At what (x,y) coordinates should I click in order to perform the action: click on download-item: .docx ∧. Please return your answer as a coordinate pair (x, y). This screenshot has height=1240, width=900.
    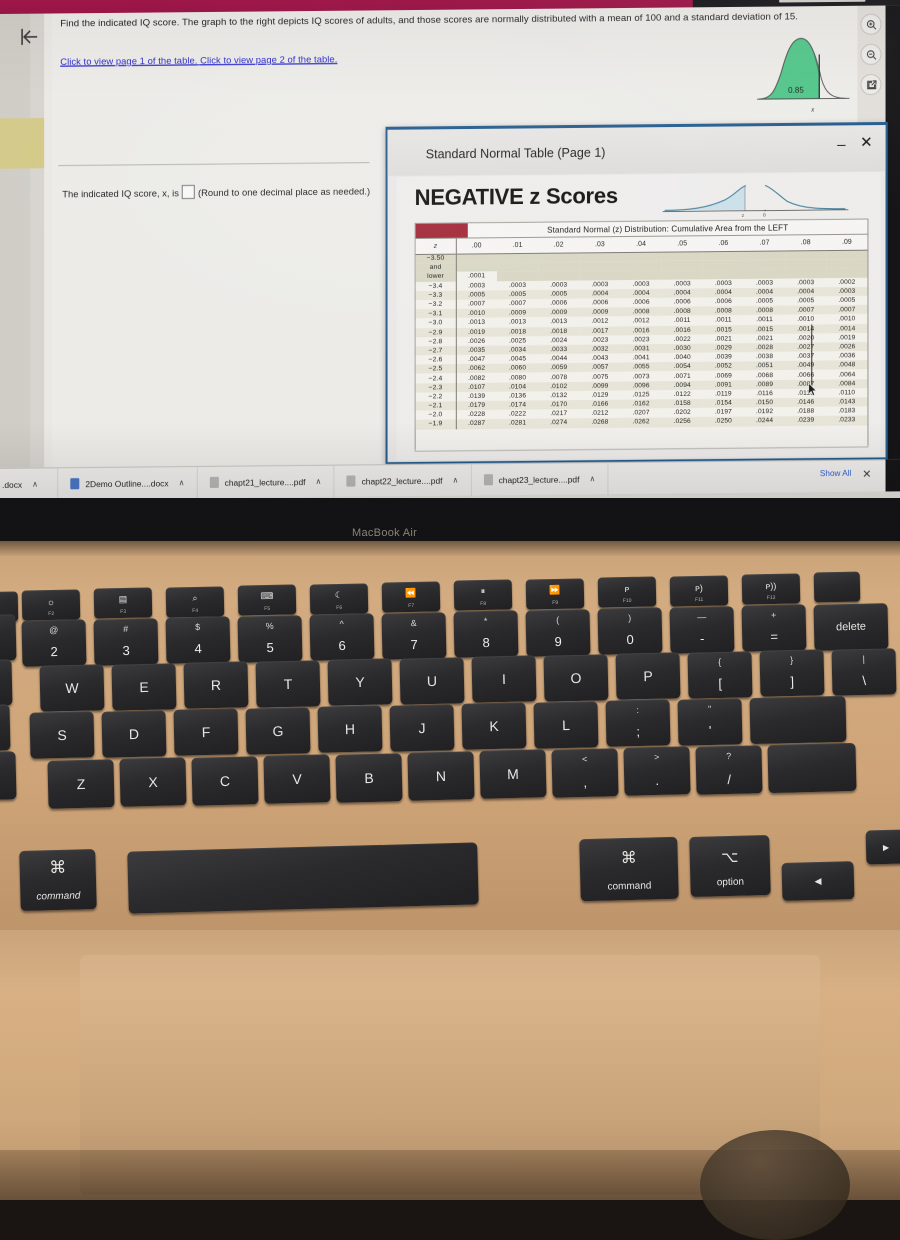
    Looking at the image, I should click on (29, 484).